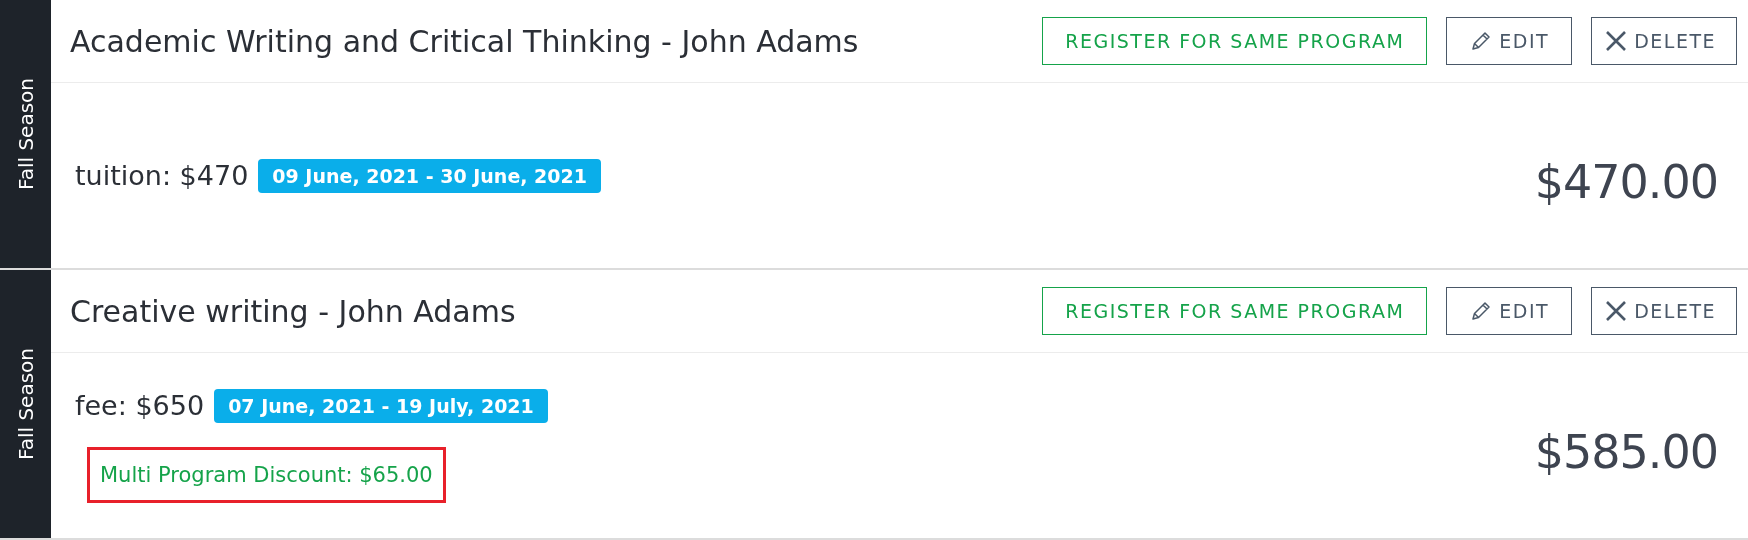  Describe the element at coordinates (162, 175) in the screenshot. I see `fee-label: tuition: $470` at that location.